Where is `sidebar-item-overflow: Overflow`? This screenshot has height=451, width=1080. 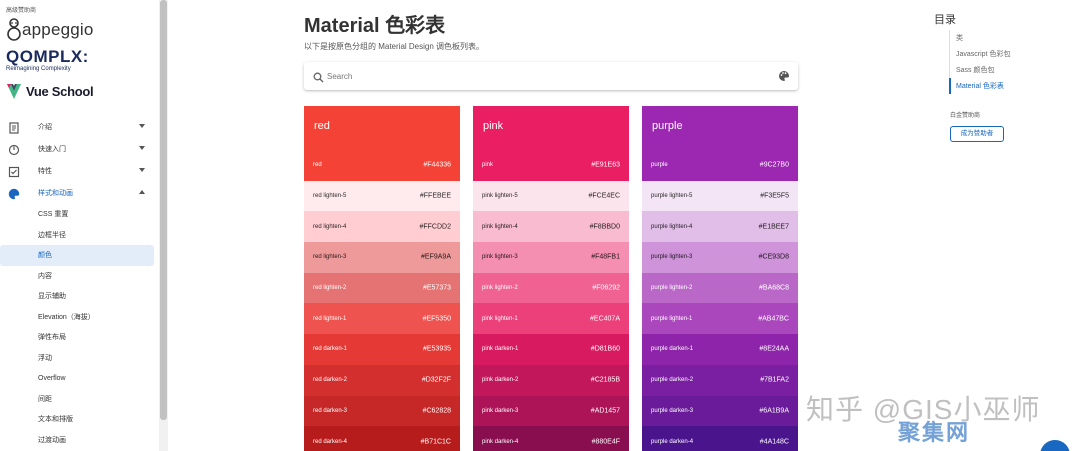 sidebar-item-overflow: Overflow is located at coordinates (79, 378).